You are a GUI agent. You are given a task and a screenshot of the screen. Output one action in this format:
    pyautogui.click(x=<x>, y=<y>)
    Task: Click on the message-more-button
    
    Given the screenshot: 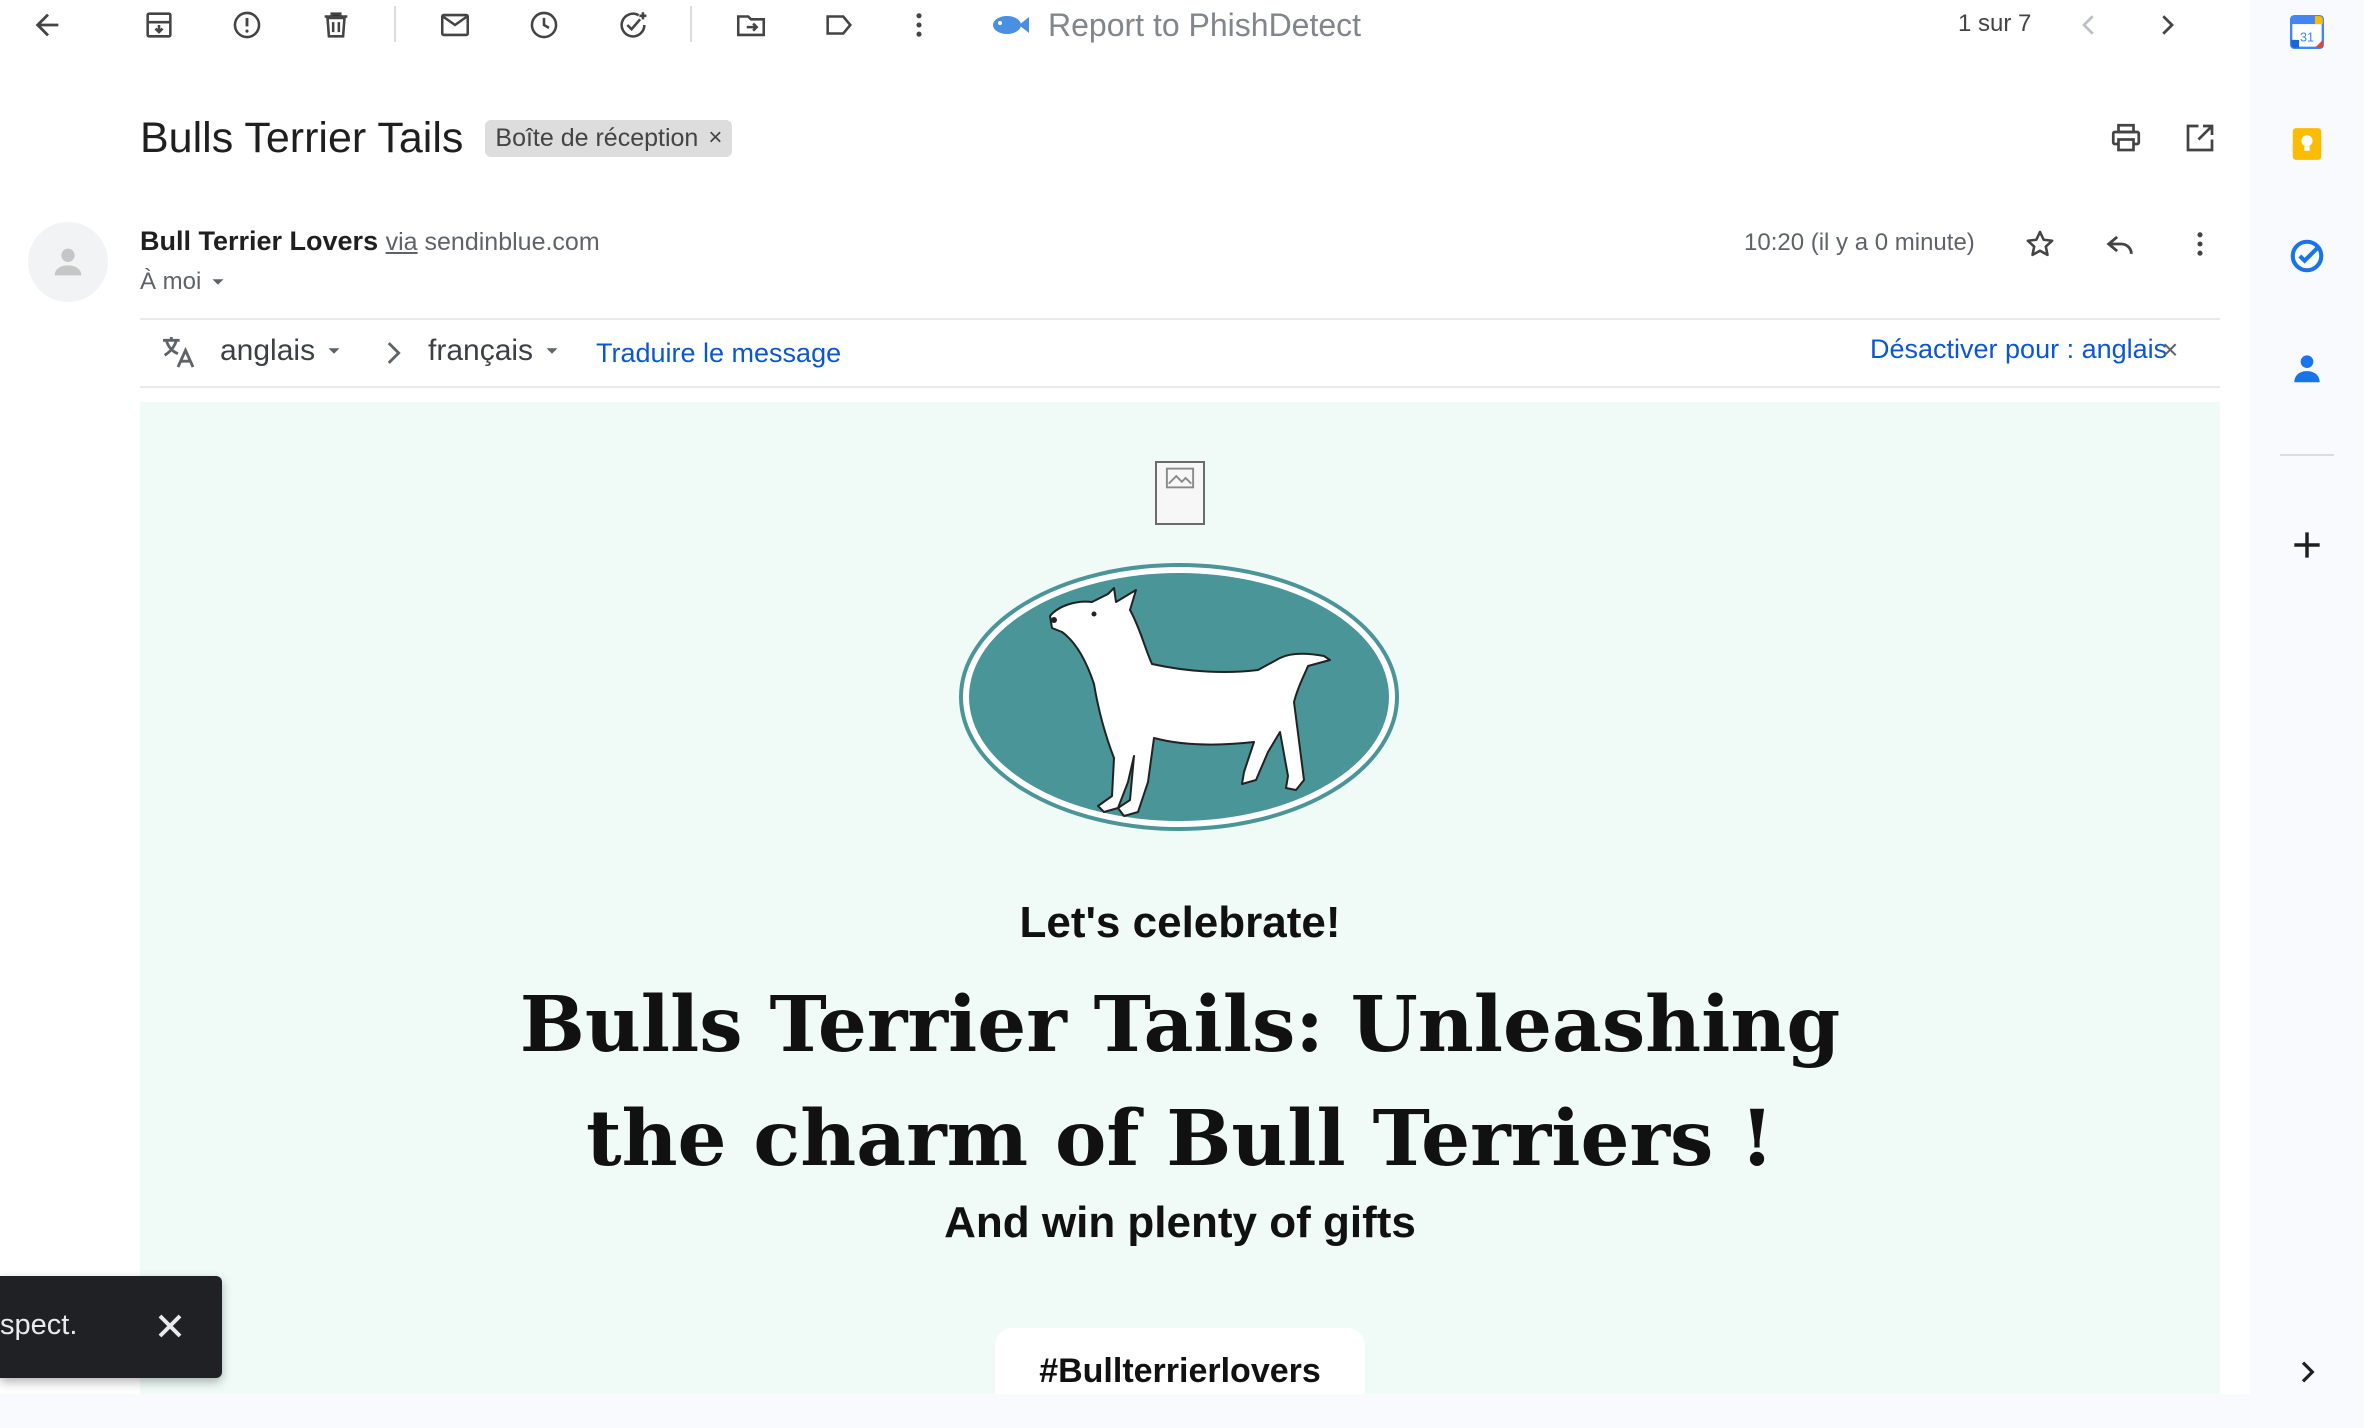 What is the action you would take?
    pyautogui.click(x=2200, y=244)
    